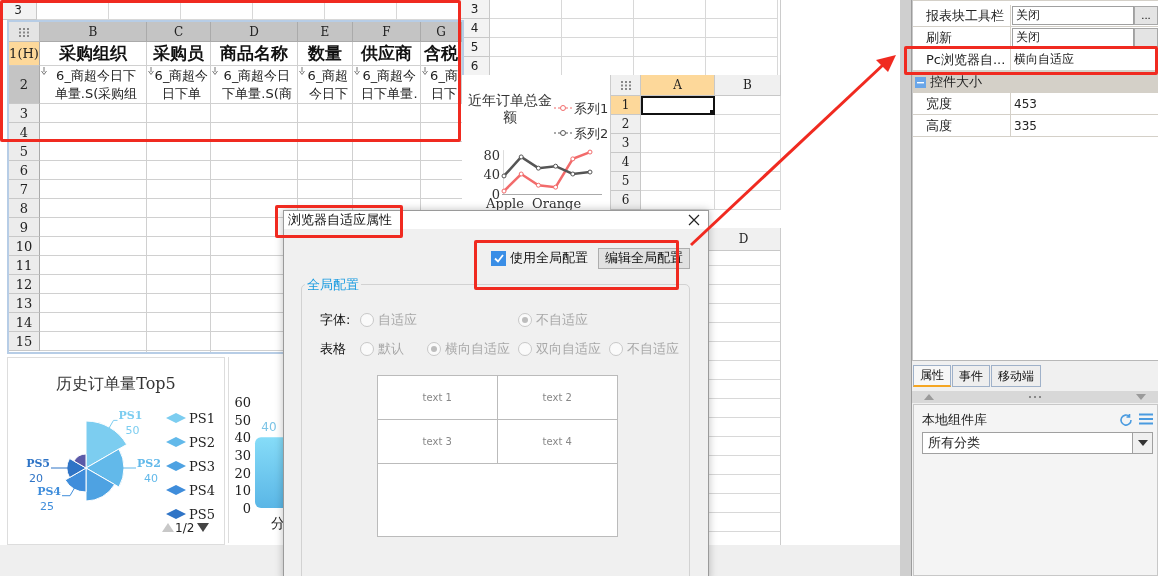 This screenshot has height=576, width=1158. What do you see at coordinates (24, 32) in the screenshot?
I see `select-all-icon` at bounding box center [24, 32].